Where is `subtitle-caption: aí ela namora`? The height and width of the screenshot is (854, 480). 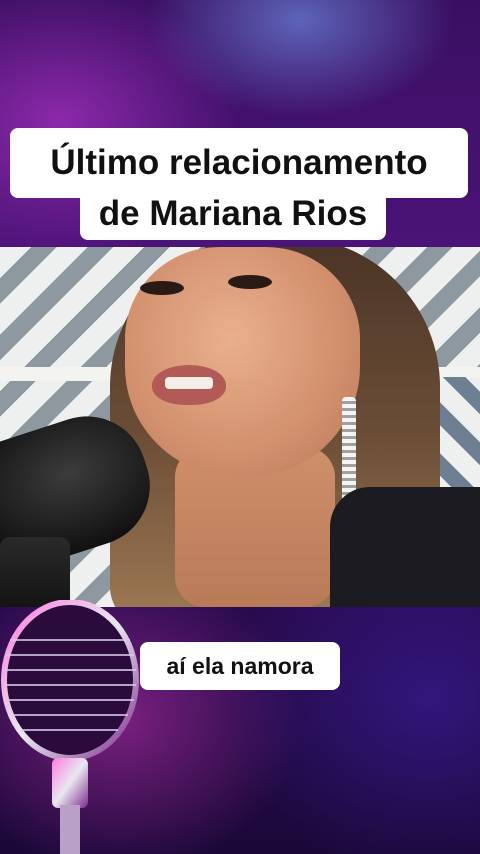
subtitle-caption: aí ela namora is located at coordinates (240, 666).